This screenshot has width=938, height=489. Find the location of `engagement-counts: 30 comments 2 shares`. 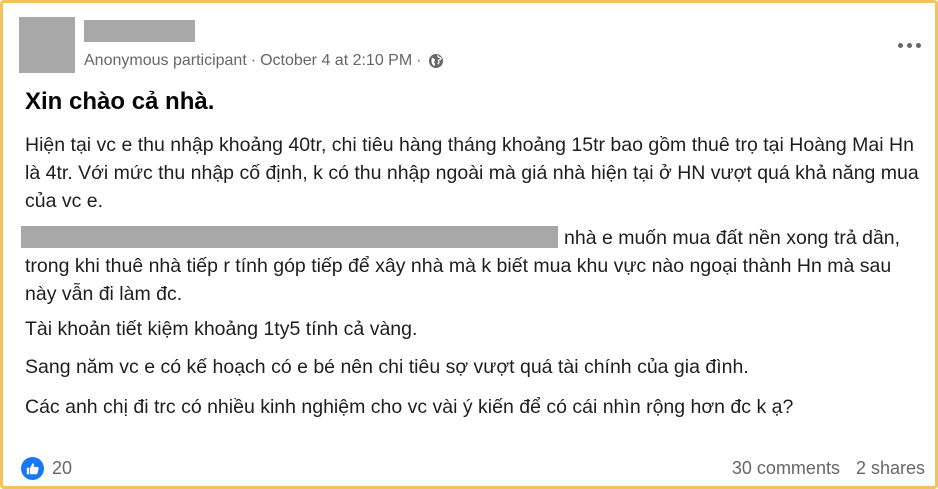

engagement-counts: 30 comments 2 shares is located at coordinates (828, 468).